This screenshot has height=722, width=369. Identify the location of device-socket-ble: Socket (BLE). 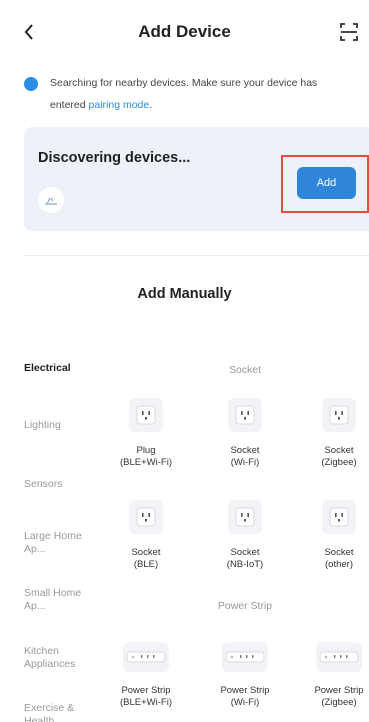
(146, 535).